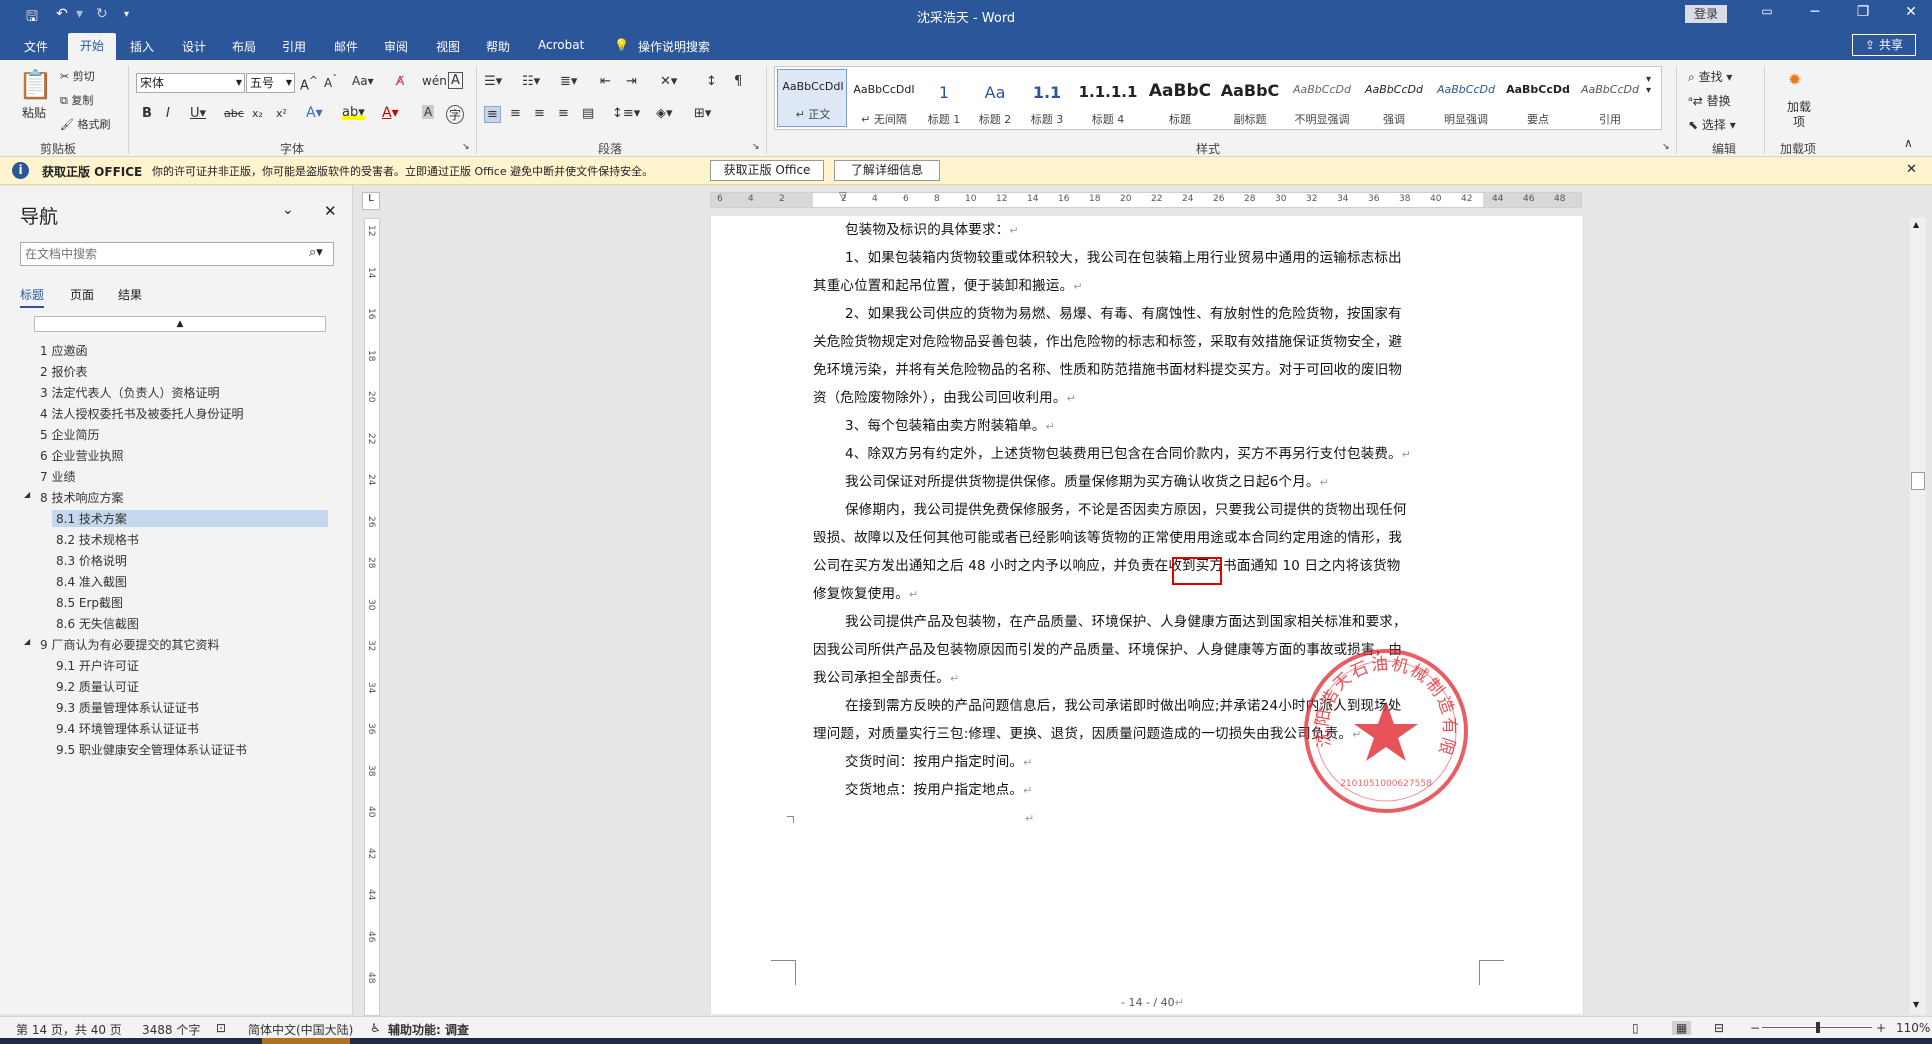 Image resolution: width=1932 pixels, height=1044 pixels. What do you see at coordinates (1755, 1028) in the screenshot?
I see `zoom-out-icon: −` at bounding box center [1755, 1028].